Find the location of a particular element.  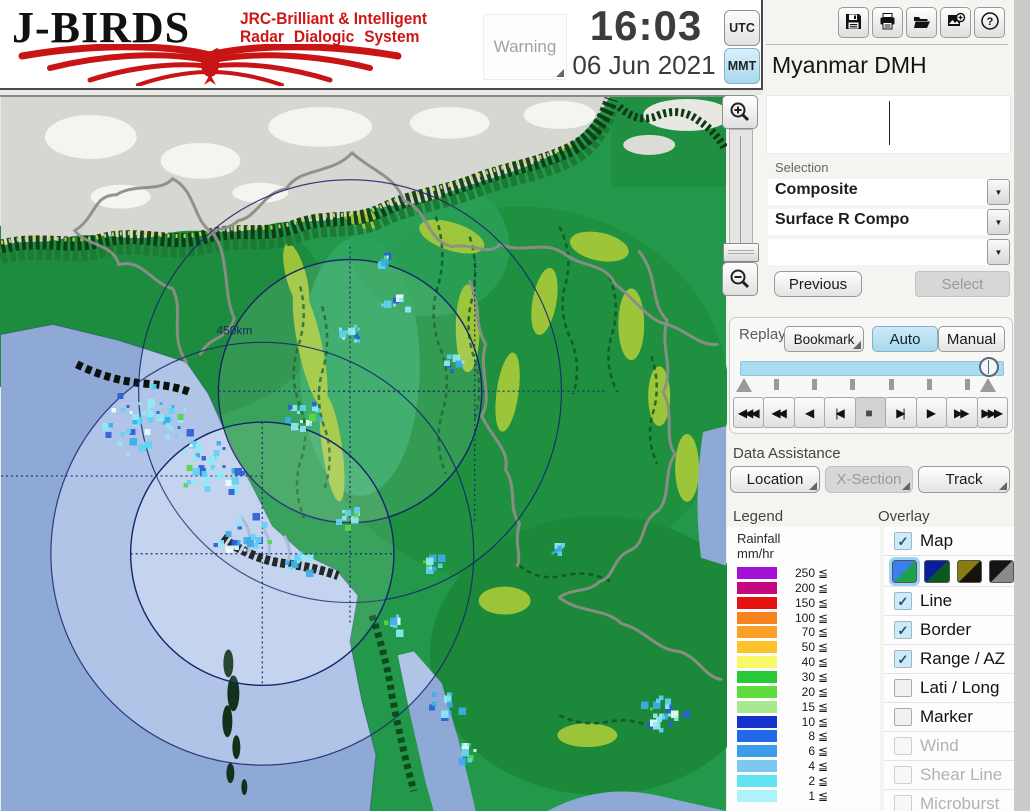

auto-button: Auto is located at coordinates (905, 339).